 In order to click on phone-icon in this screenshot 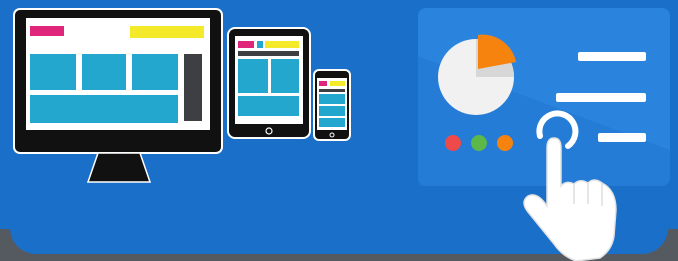, I will do `click(332, 105)`.